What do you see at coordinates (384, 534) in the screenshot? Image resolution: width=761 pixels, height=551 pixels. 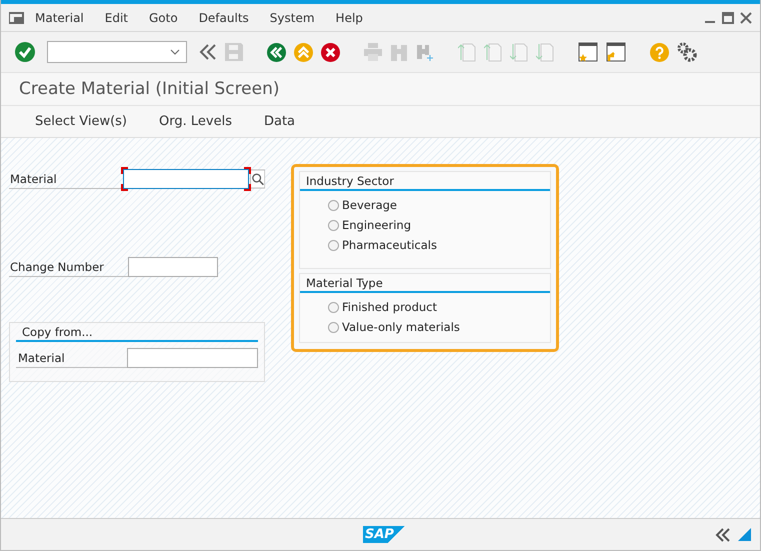 I see `logo: SAP` at bounding box center [384, 534].